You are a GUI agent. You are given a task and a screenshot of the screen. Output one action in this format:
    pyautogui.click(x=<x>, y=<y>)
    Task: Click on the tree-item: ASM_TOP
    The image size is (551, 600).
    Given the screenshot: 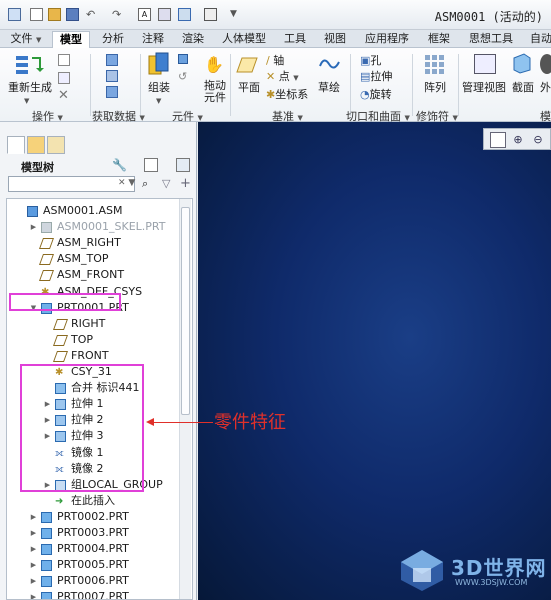 What is the action you would take?
    pyautogui.click(x=93, y=259)
    